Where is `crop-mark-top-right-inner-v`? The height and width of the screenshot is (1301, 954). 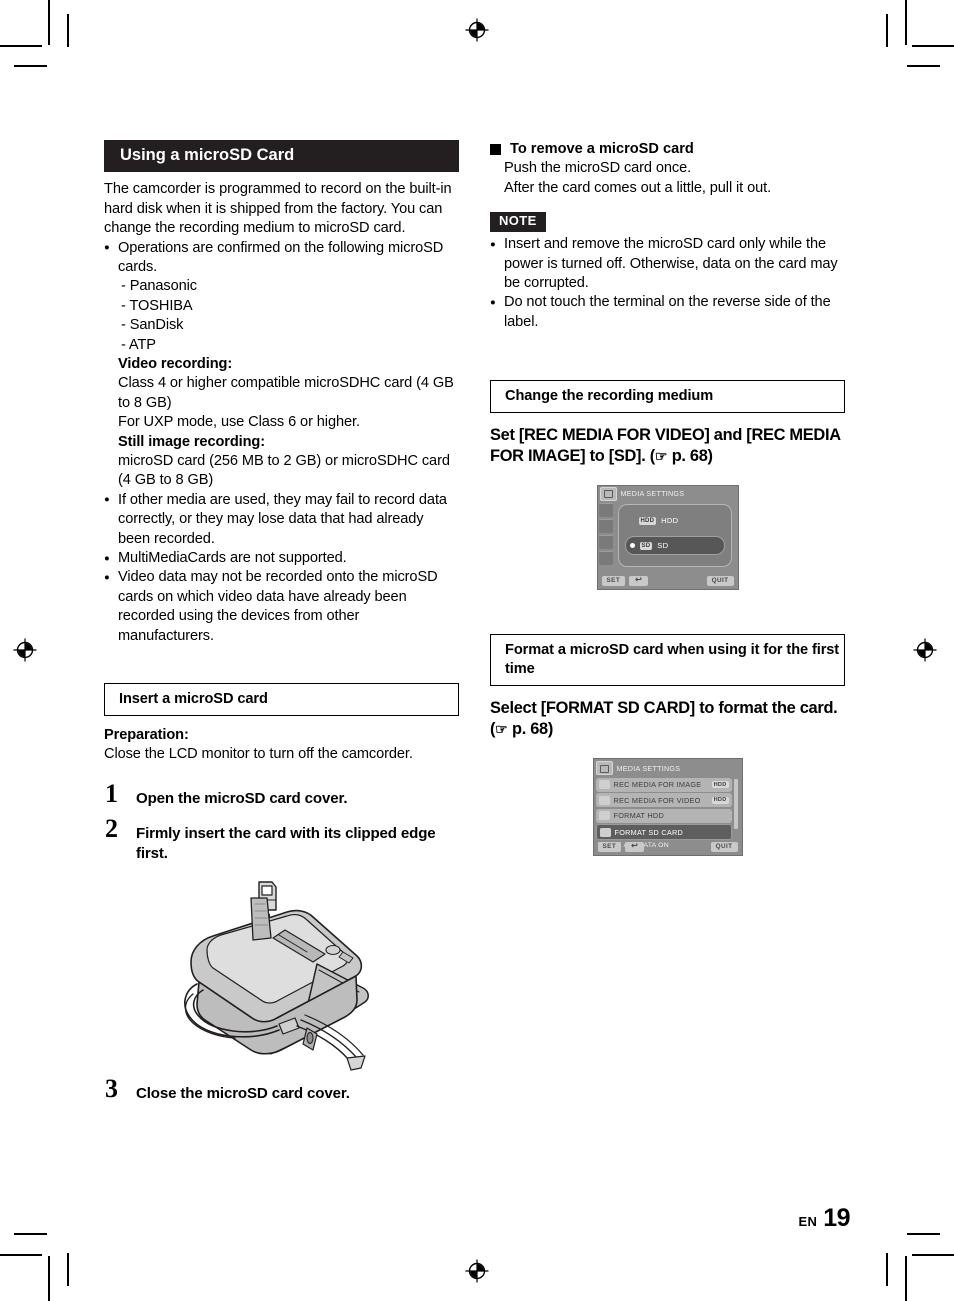
crop-mark-top-right-inner-v is located at coordinates (887, 30).